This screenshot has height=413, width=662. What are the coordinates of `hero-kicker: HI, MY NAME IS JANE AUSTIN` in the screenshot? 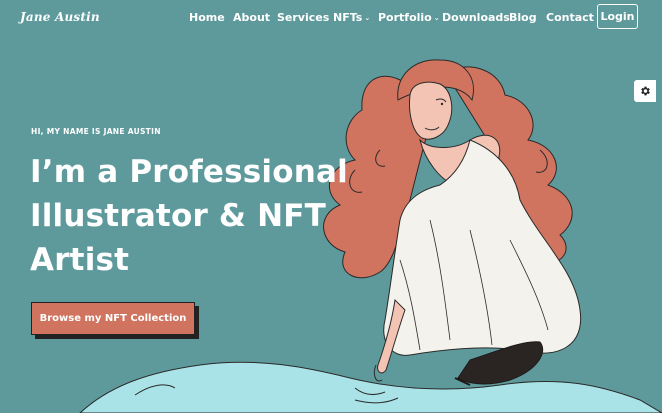 It's located at (96, 131).